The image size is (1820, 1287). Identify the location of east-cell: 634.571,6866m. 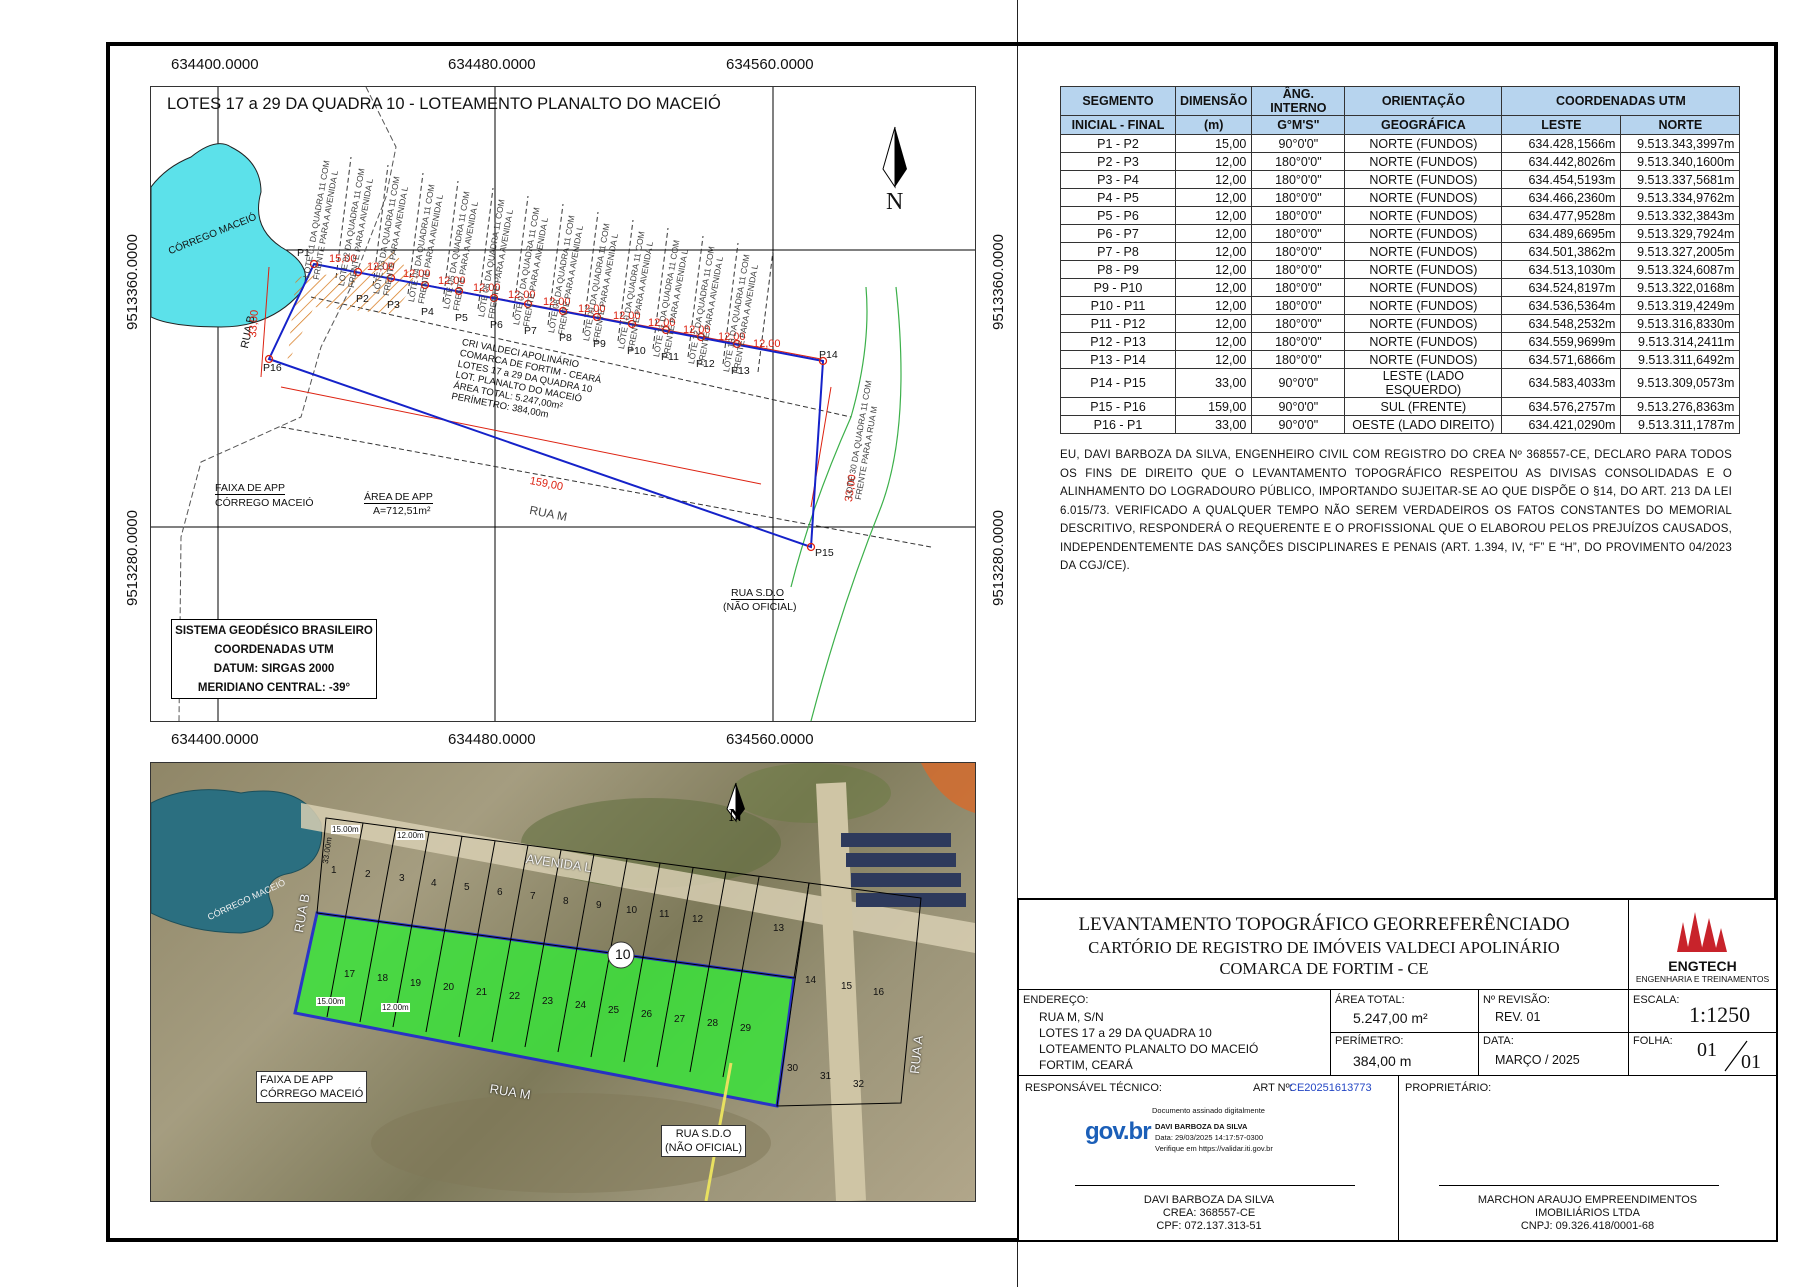
(1561, 359).